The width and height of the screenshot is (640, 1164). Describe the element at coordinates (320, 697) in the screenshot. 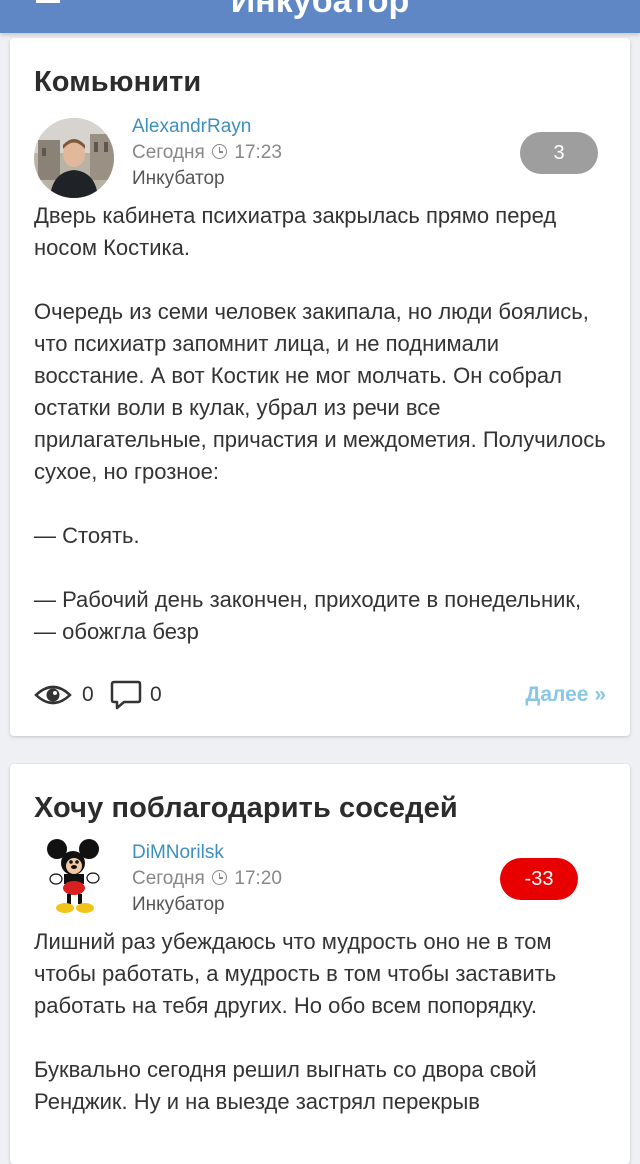

I see `post-footer: 0 0 Далее »` at that location.